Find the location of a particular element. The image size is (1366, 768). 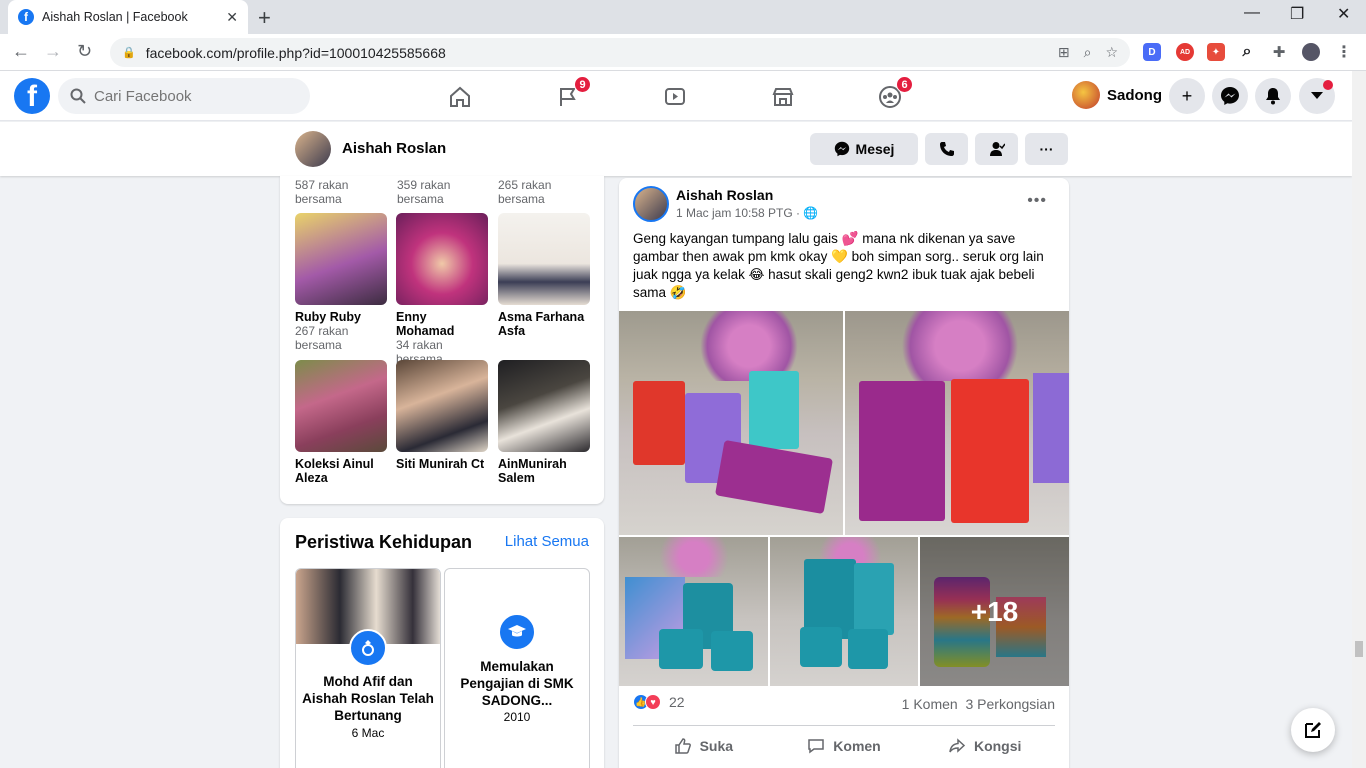

close-window-button: ✕ is located at coordinates (1343, 14).